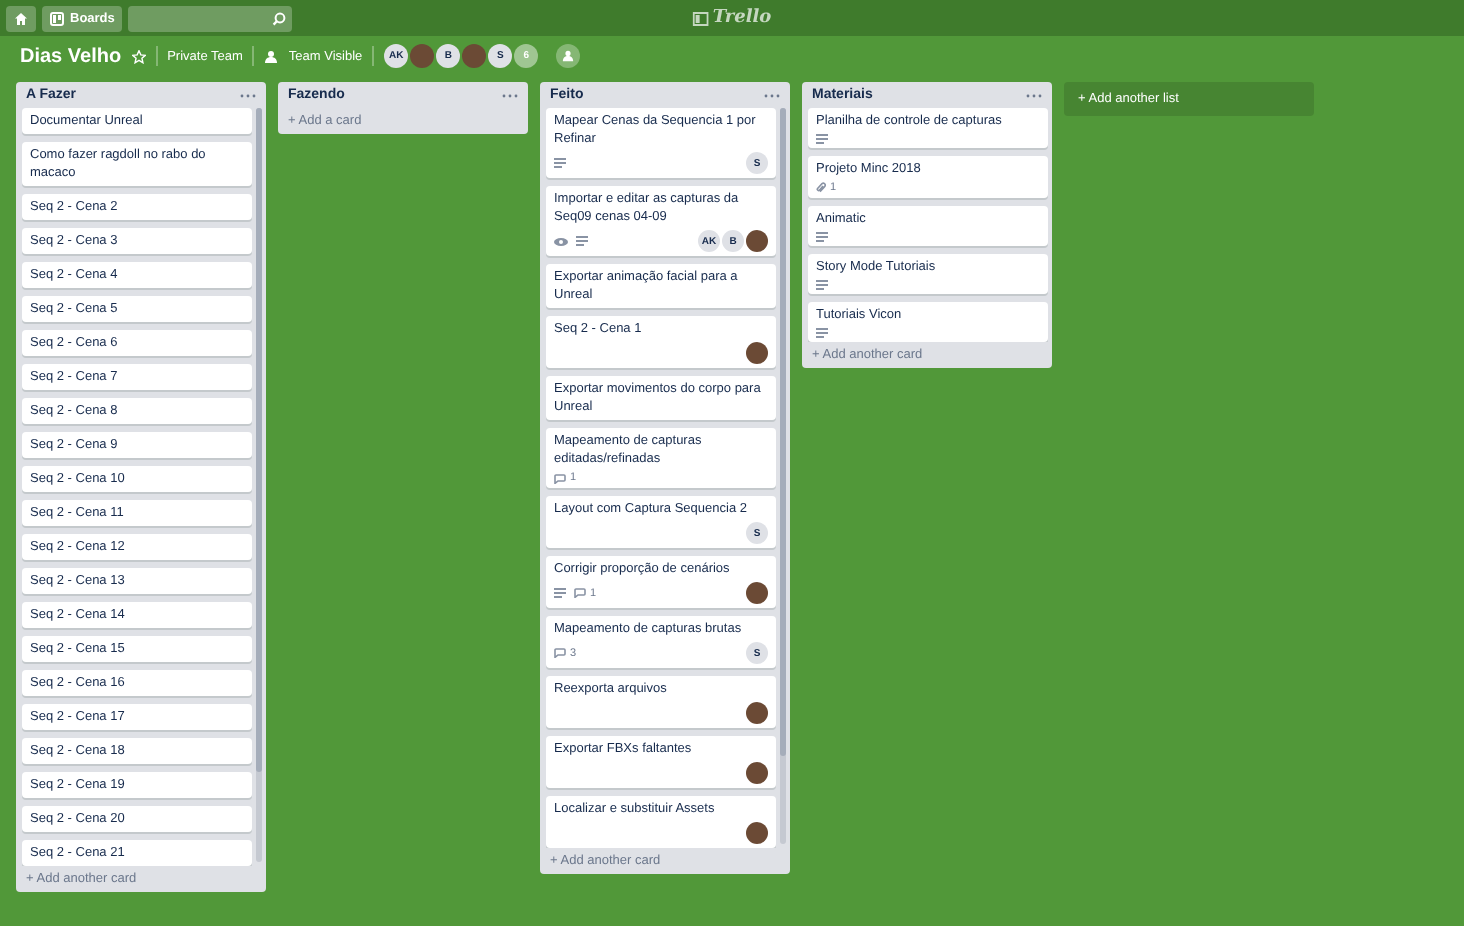  What do you see at coordinates (279, 18) in the screenshot?
I see `search-icon` at bounding box center [279, 18].